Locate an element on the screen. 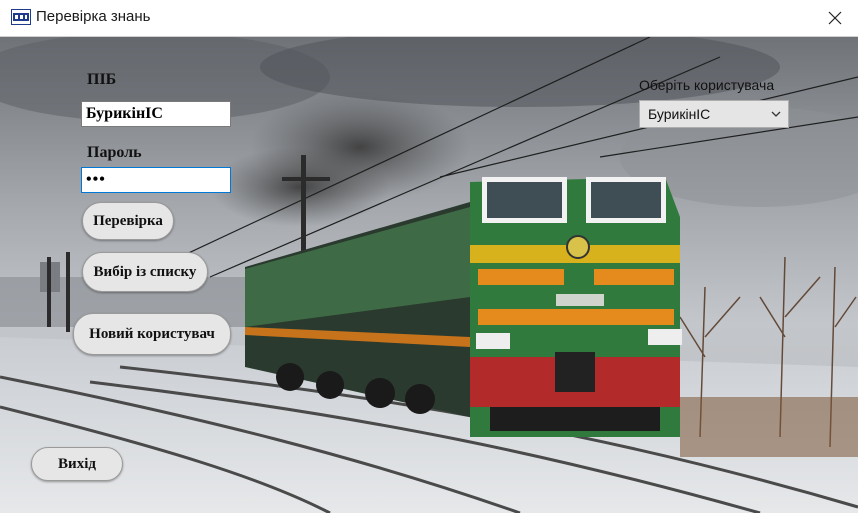  new-user-button: Новий користувач is located at coordinates (152, 334).